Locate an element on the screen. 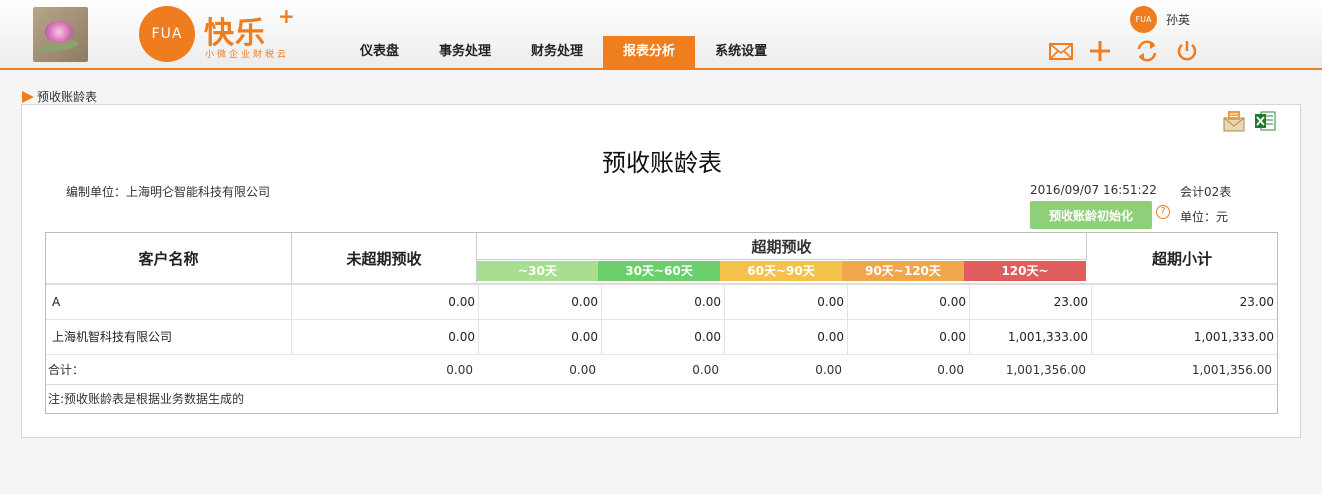 The height and width of the screenshot is (494, 1322). table-code: 会计02表 is located at coordinates (1206, 192).